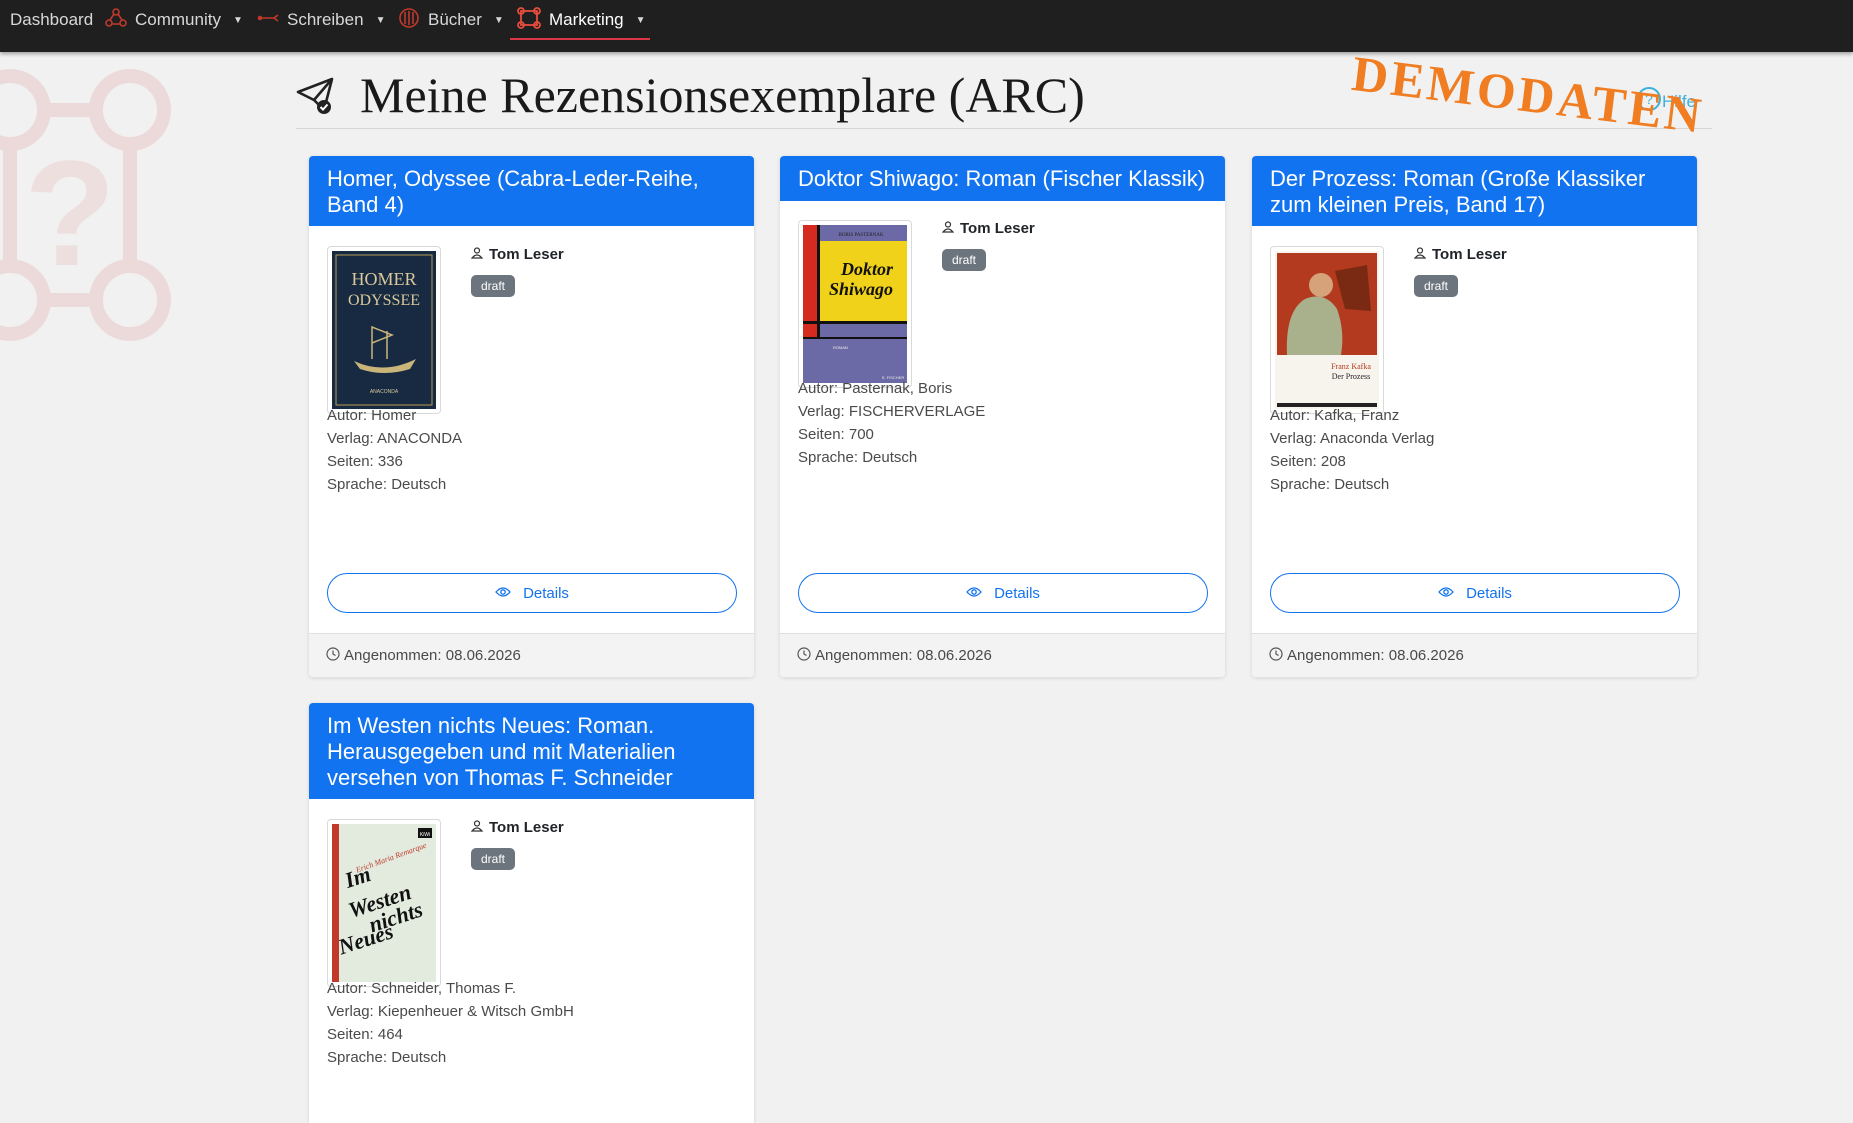  What do you see at coordinates (529, 20) in the screenshot?
I see `marketing-icon` at bounding box center [529, 20].